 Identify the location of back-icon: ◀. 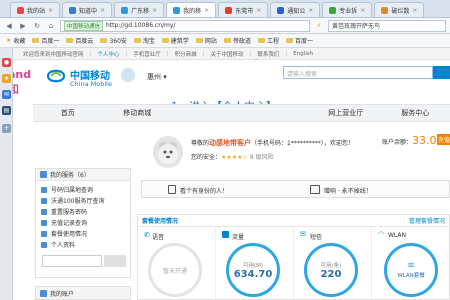
(9, 26).